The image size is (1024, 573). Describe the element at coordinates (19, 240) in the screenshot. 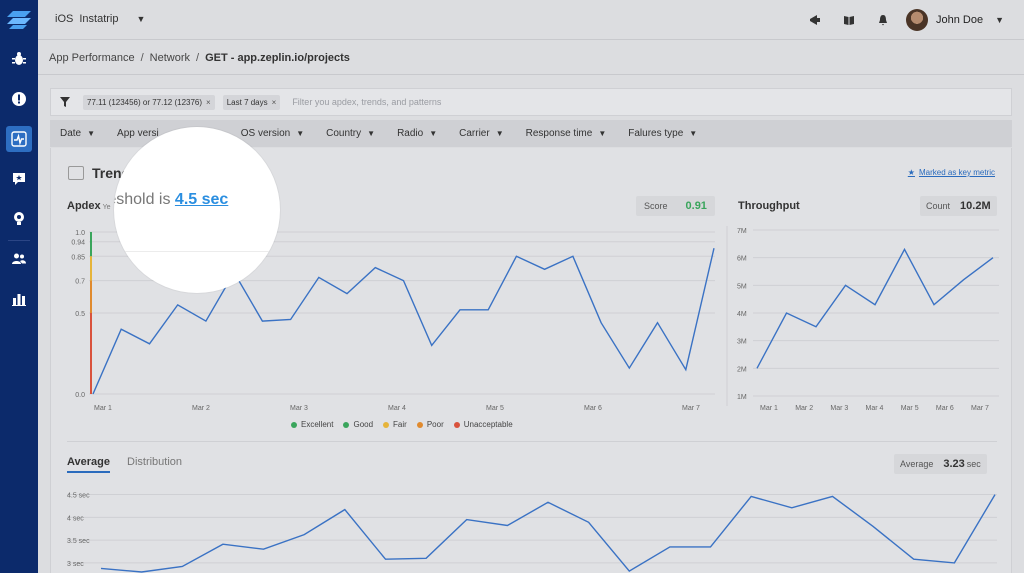

I see `sidebar-divider` at that location.